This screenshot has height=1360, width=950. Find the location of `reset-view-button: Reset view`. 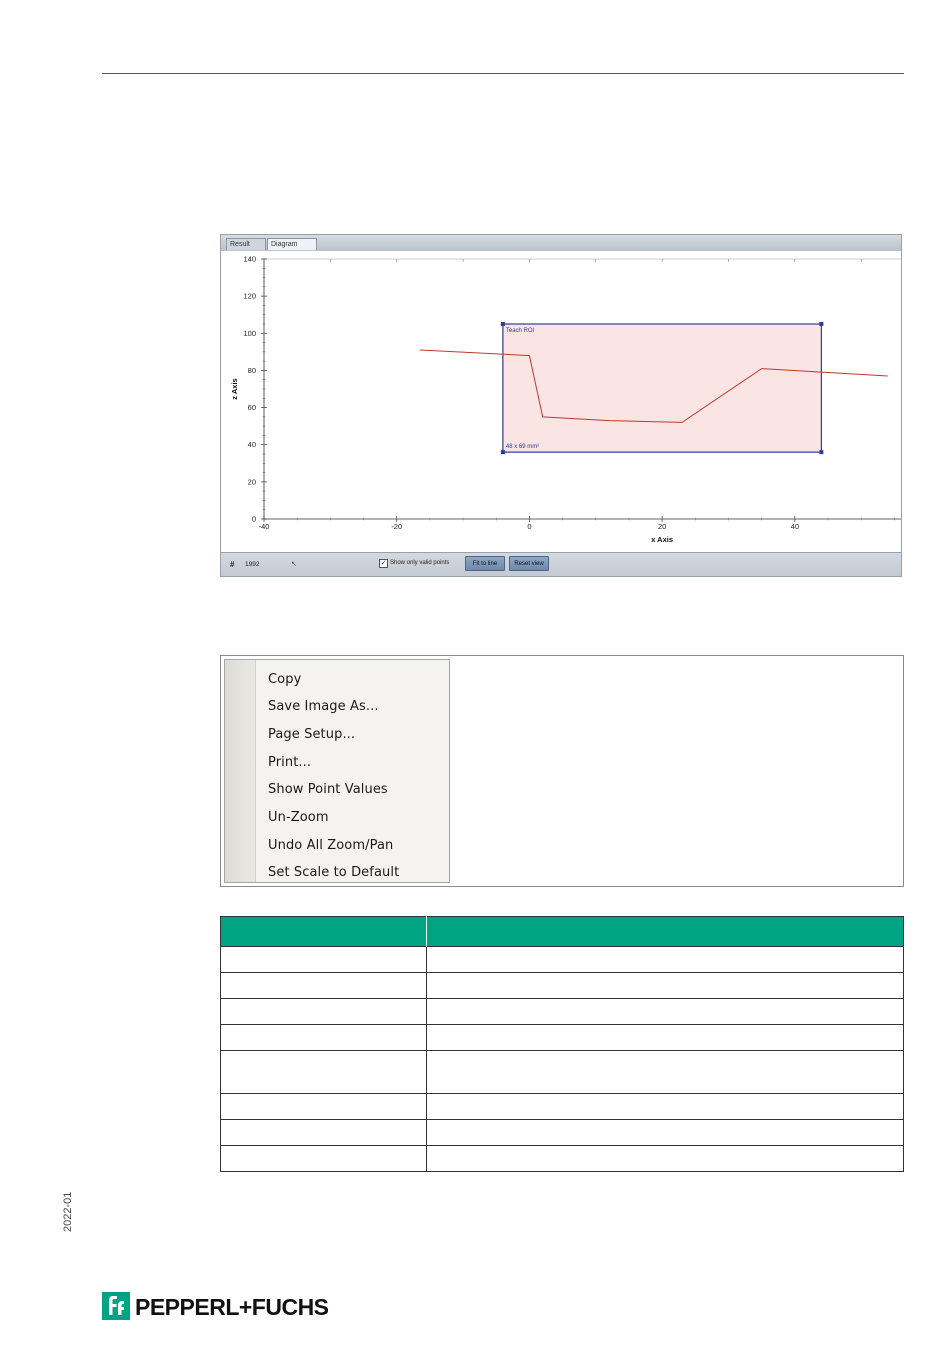

reset-view-button: Reset view is located at coordinates (529, 563).